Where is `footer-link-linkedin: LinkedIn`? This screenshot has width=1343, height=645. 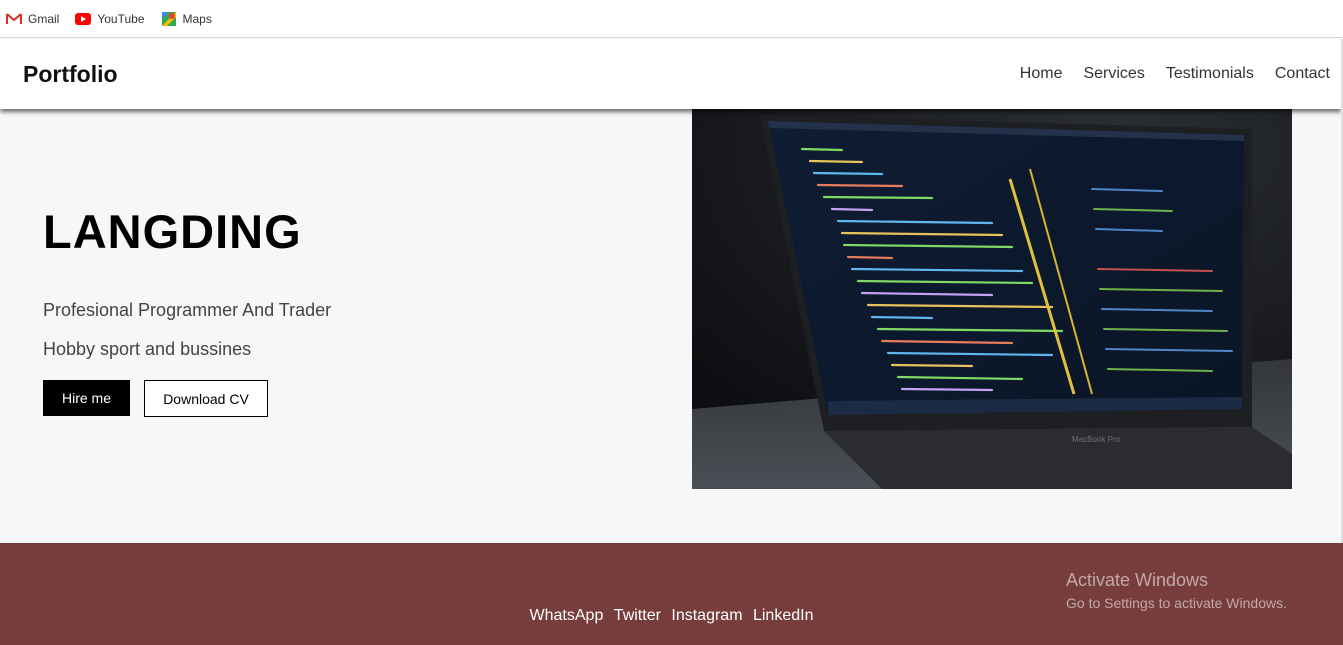 footer-link-linkedin: LinkedIn is located at coordinates (783, 615).